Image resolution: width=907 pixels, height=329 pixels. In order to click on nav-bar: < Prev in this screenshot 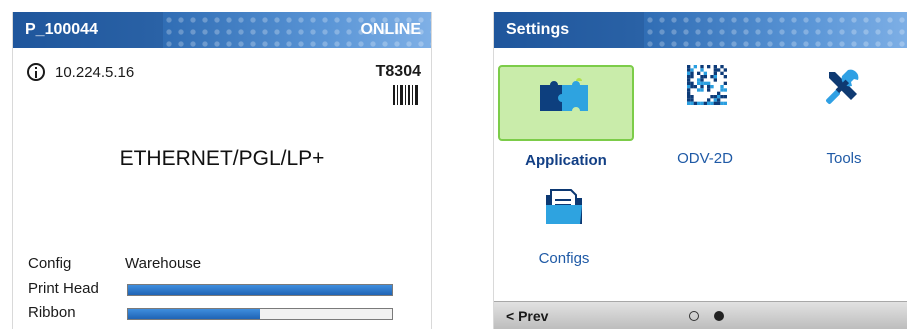, I will do `click(700, 315)`.